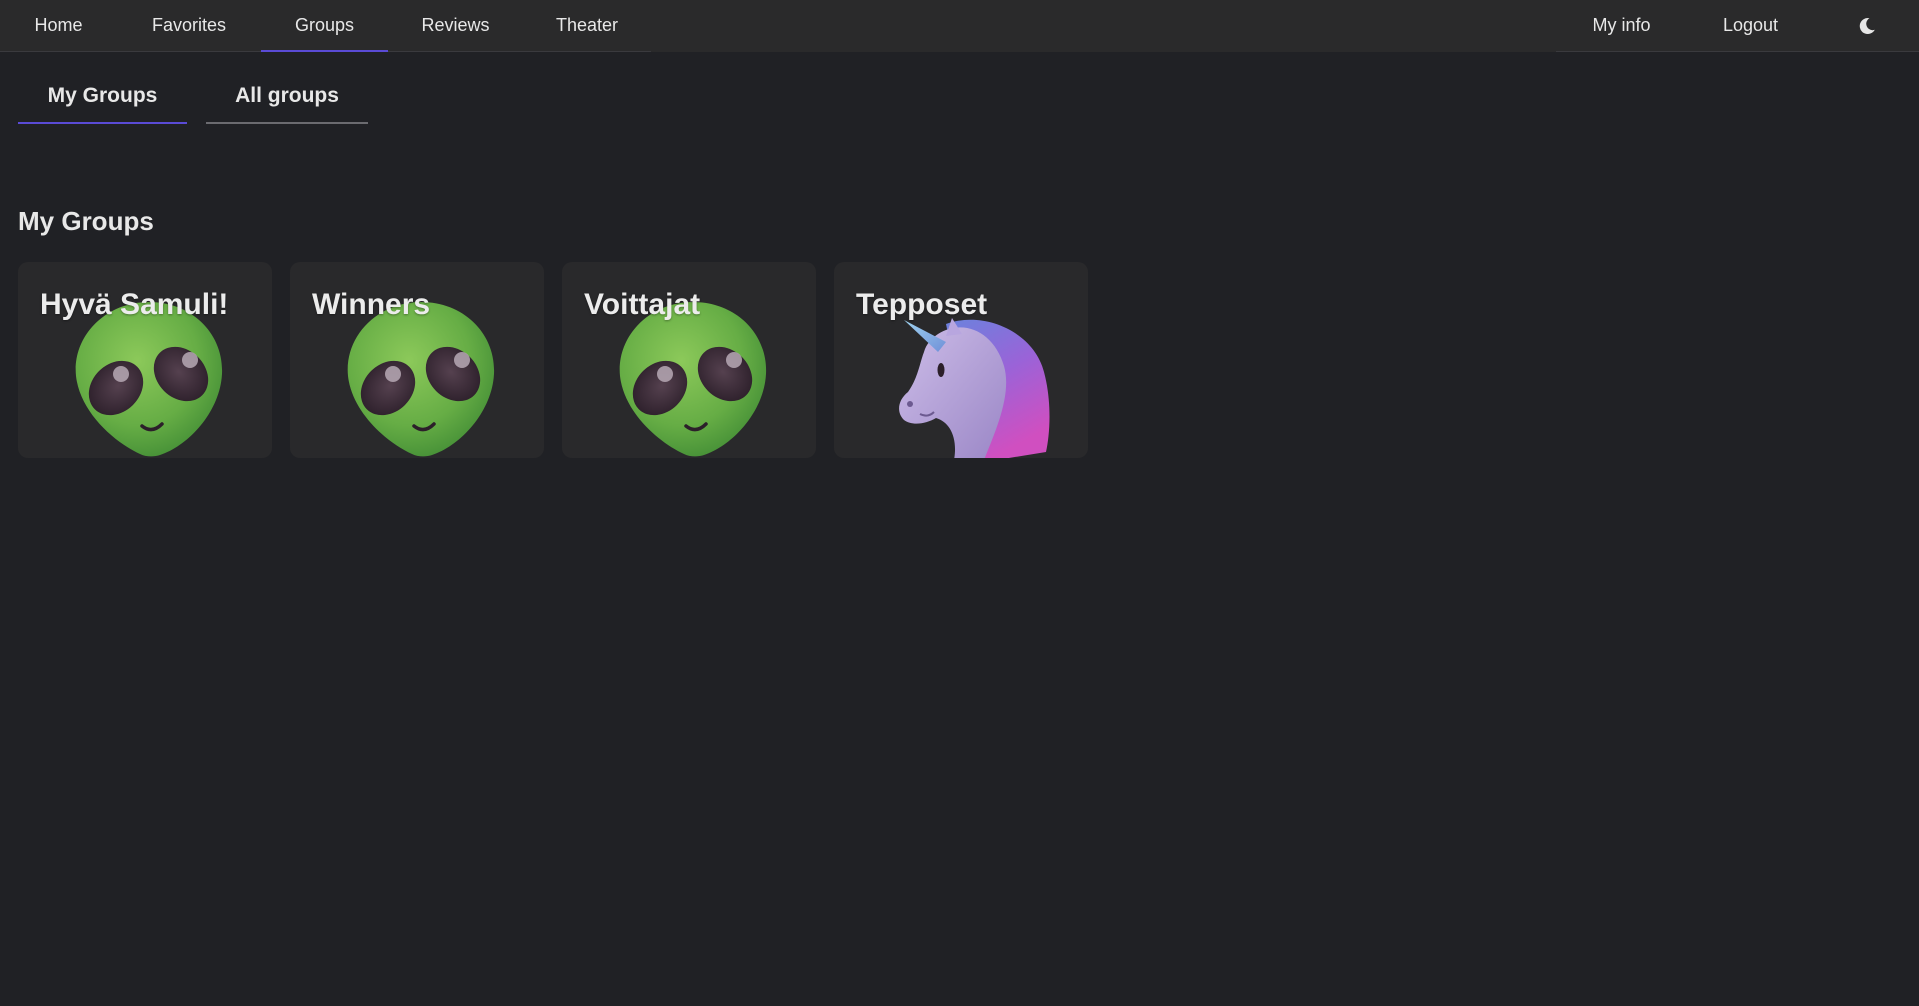 This screenshot has width=1919, height=1006. What do you see at coordinates (145, 360) in the screenshot?
I see `group-card: Hyvä Samuli!` at bounding box center [145, 360].